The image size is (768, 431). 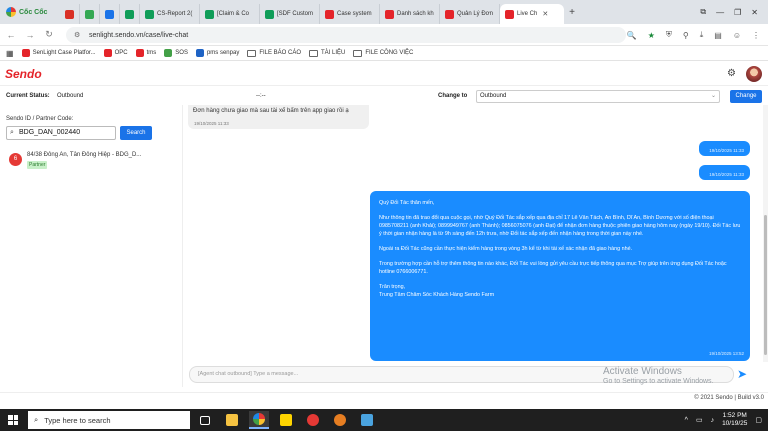 What do you see at coordinates (742, 374) in the screenshot?
I see `send-icon: ➤` at bounding box center [742, 374].